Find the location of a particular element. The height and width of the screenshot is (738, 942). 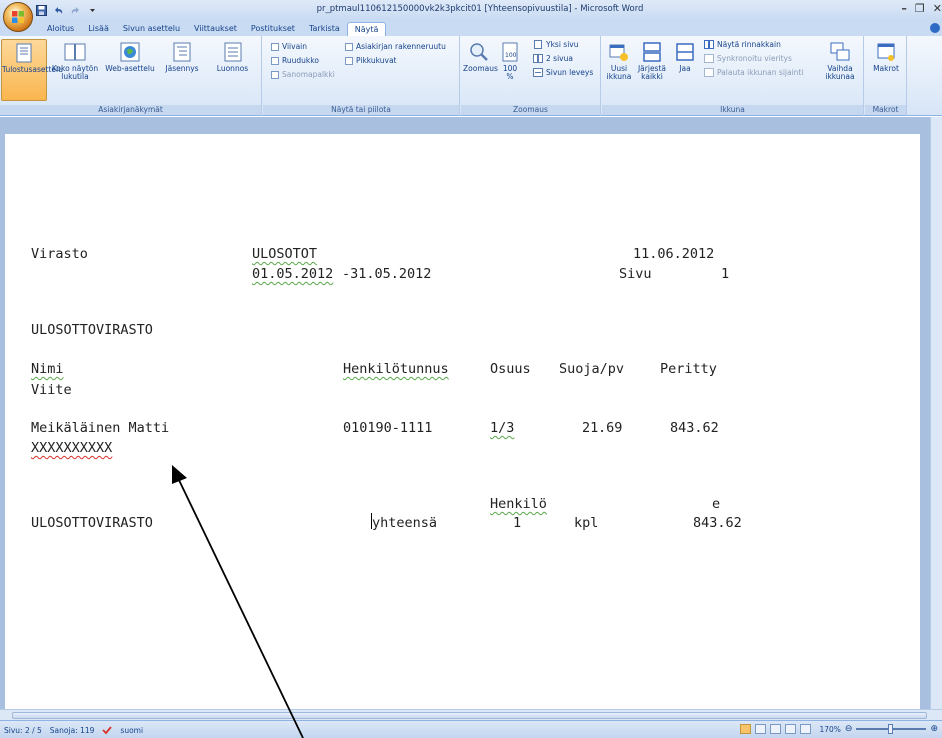

zoom-label: Zoomaus is located at coordinates (480, 68).